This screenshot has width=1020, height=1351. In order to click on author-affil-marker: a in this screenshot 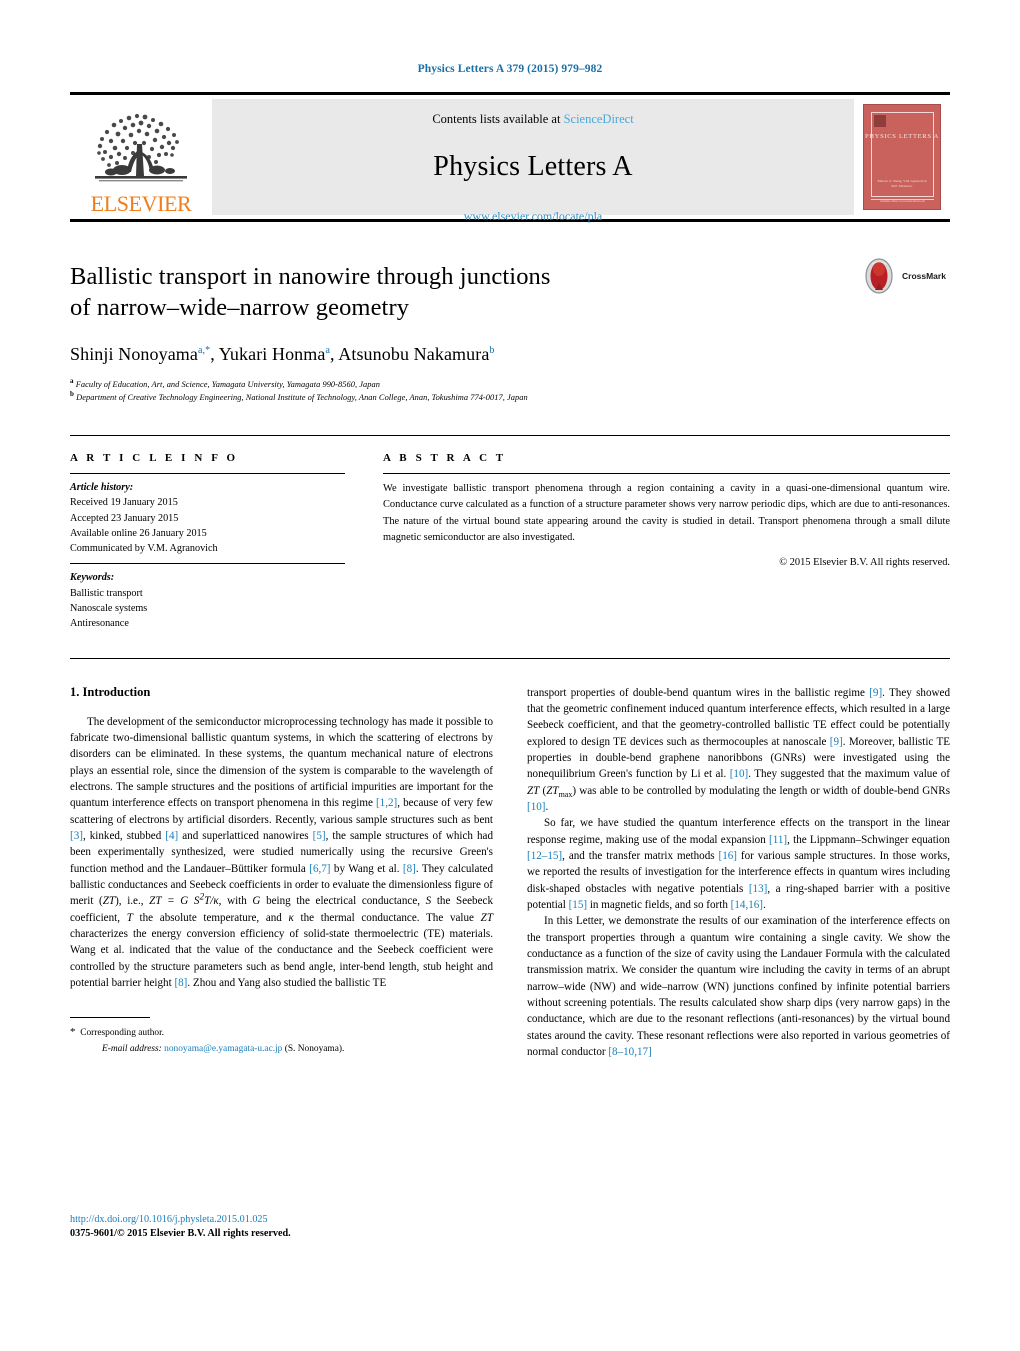, I will do `click(327, 350)`.